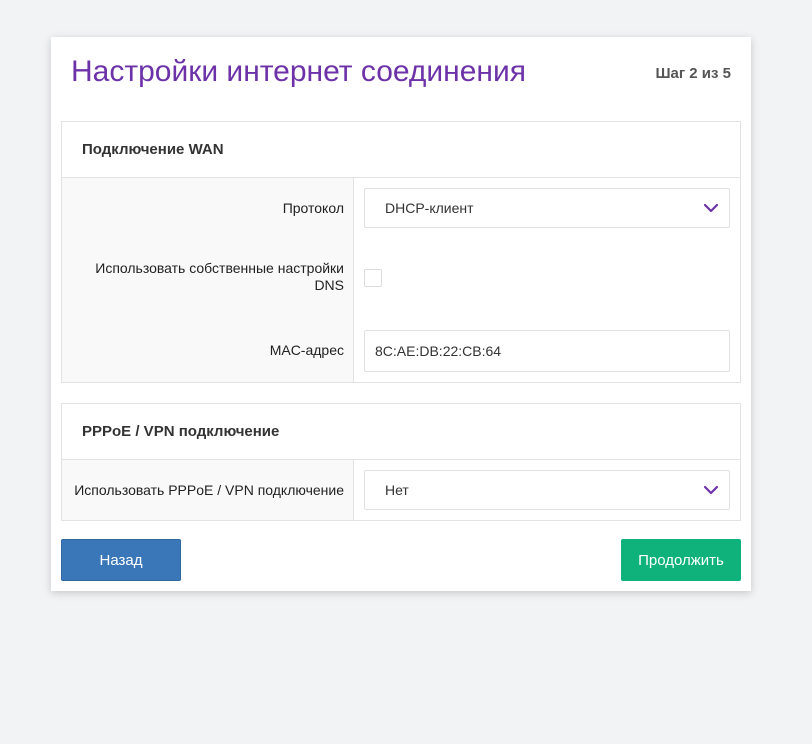 Image resolution: width=812 pixels, height=744 pixels. What do you see at coordinates (219, 268) in the screenshot?
I see `custom-dns-label-line1: Использовать собственные настройки` at bounding box center [219, 268].